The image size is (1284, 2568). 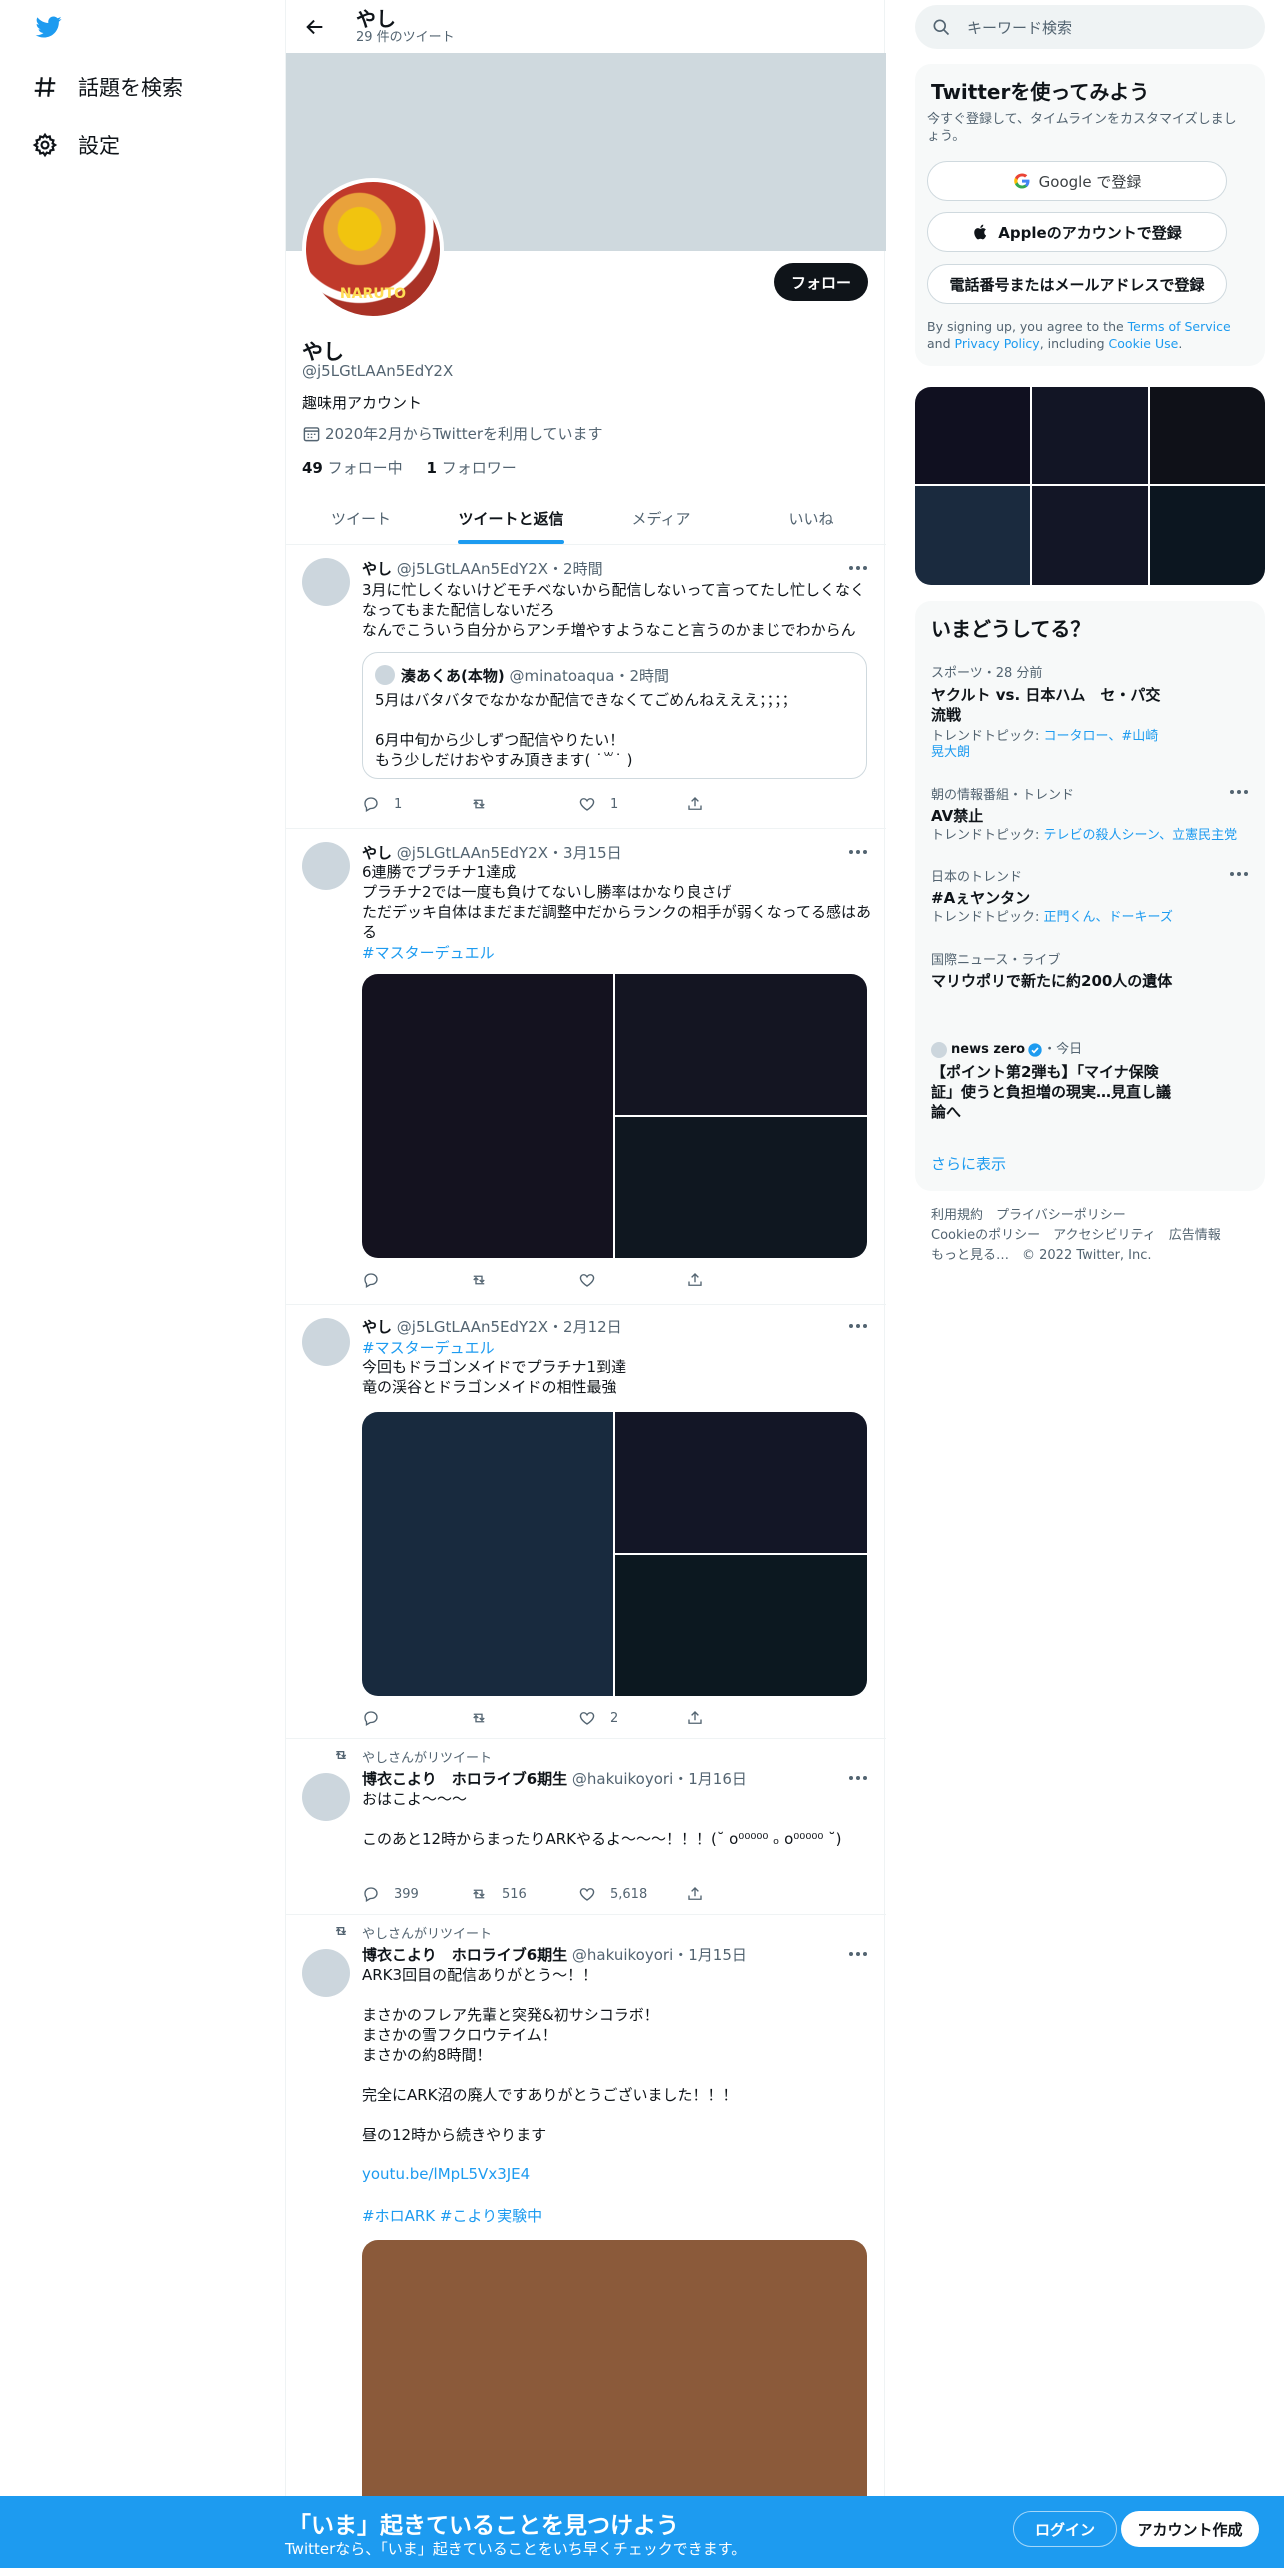 I want to click on profile-avatar: NARUTO, so click(x=373, y=249).